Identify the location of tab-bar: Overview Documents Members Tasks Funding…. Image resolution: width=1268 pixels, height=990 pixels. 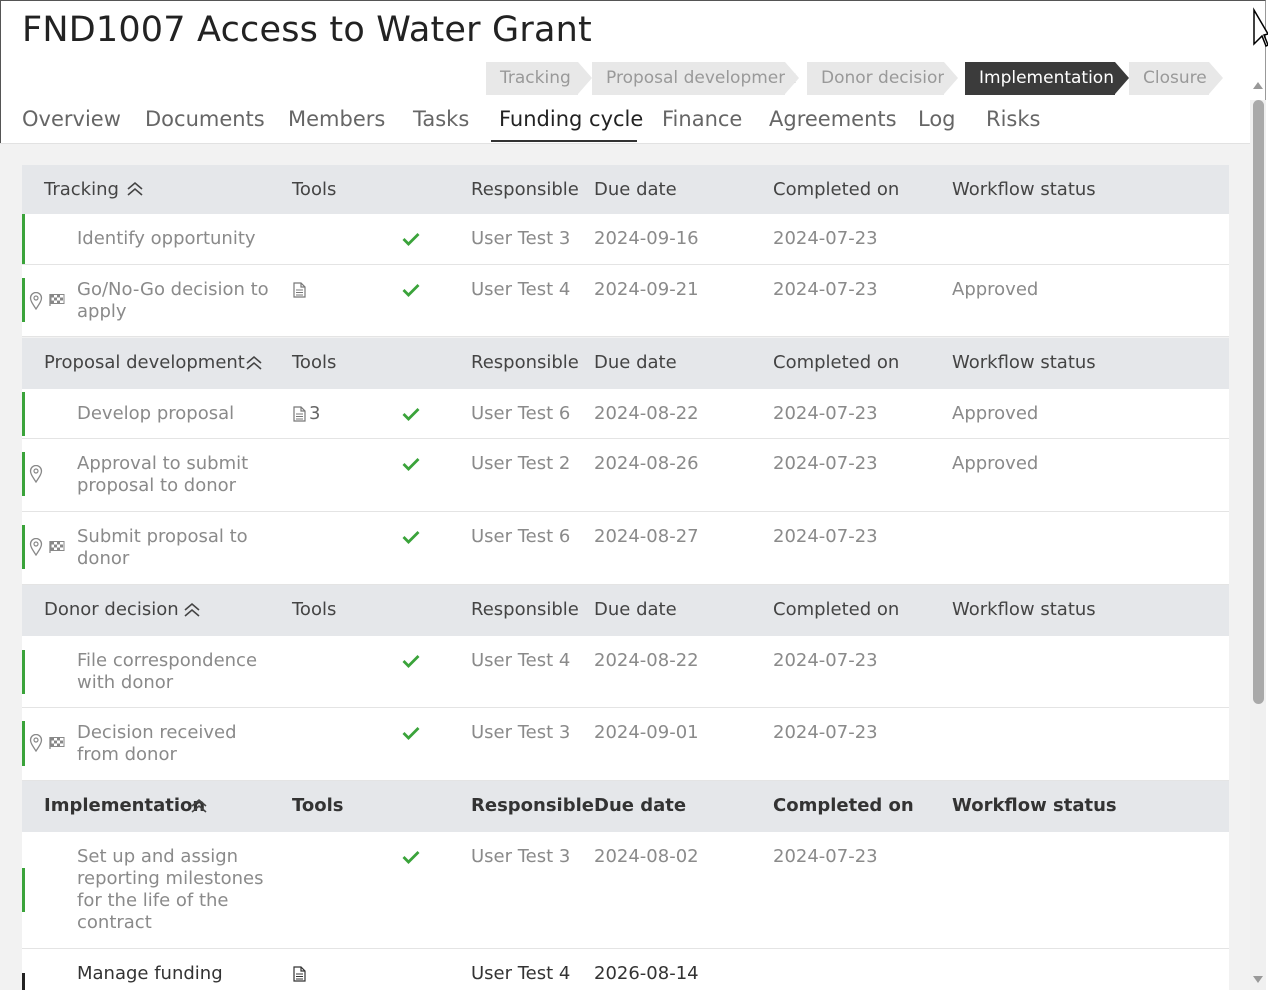
(625, 122).